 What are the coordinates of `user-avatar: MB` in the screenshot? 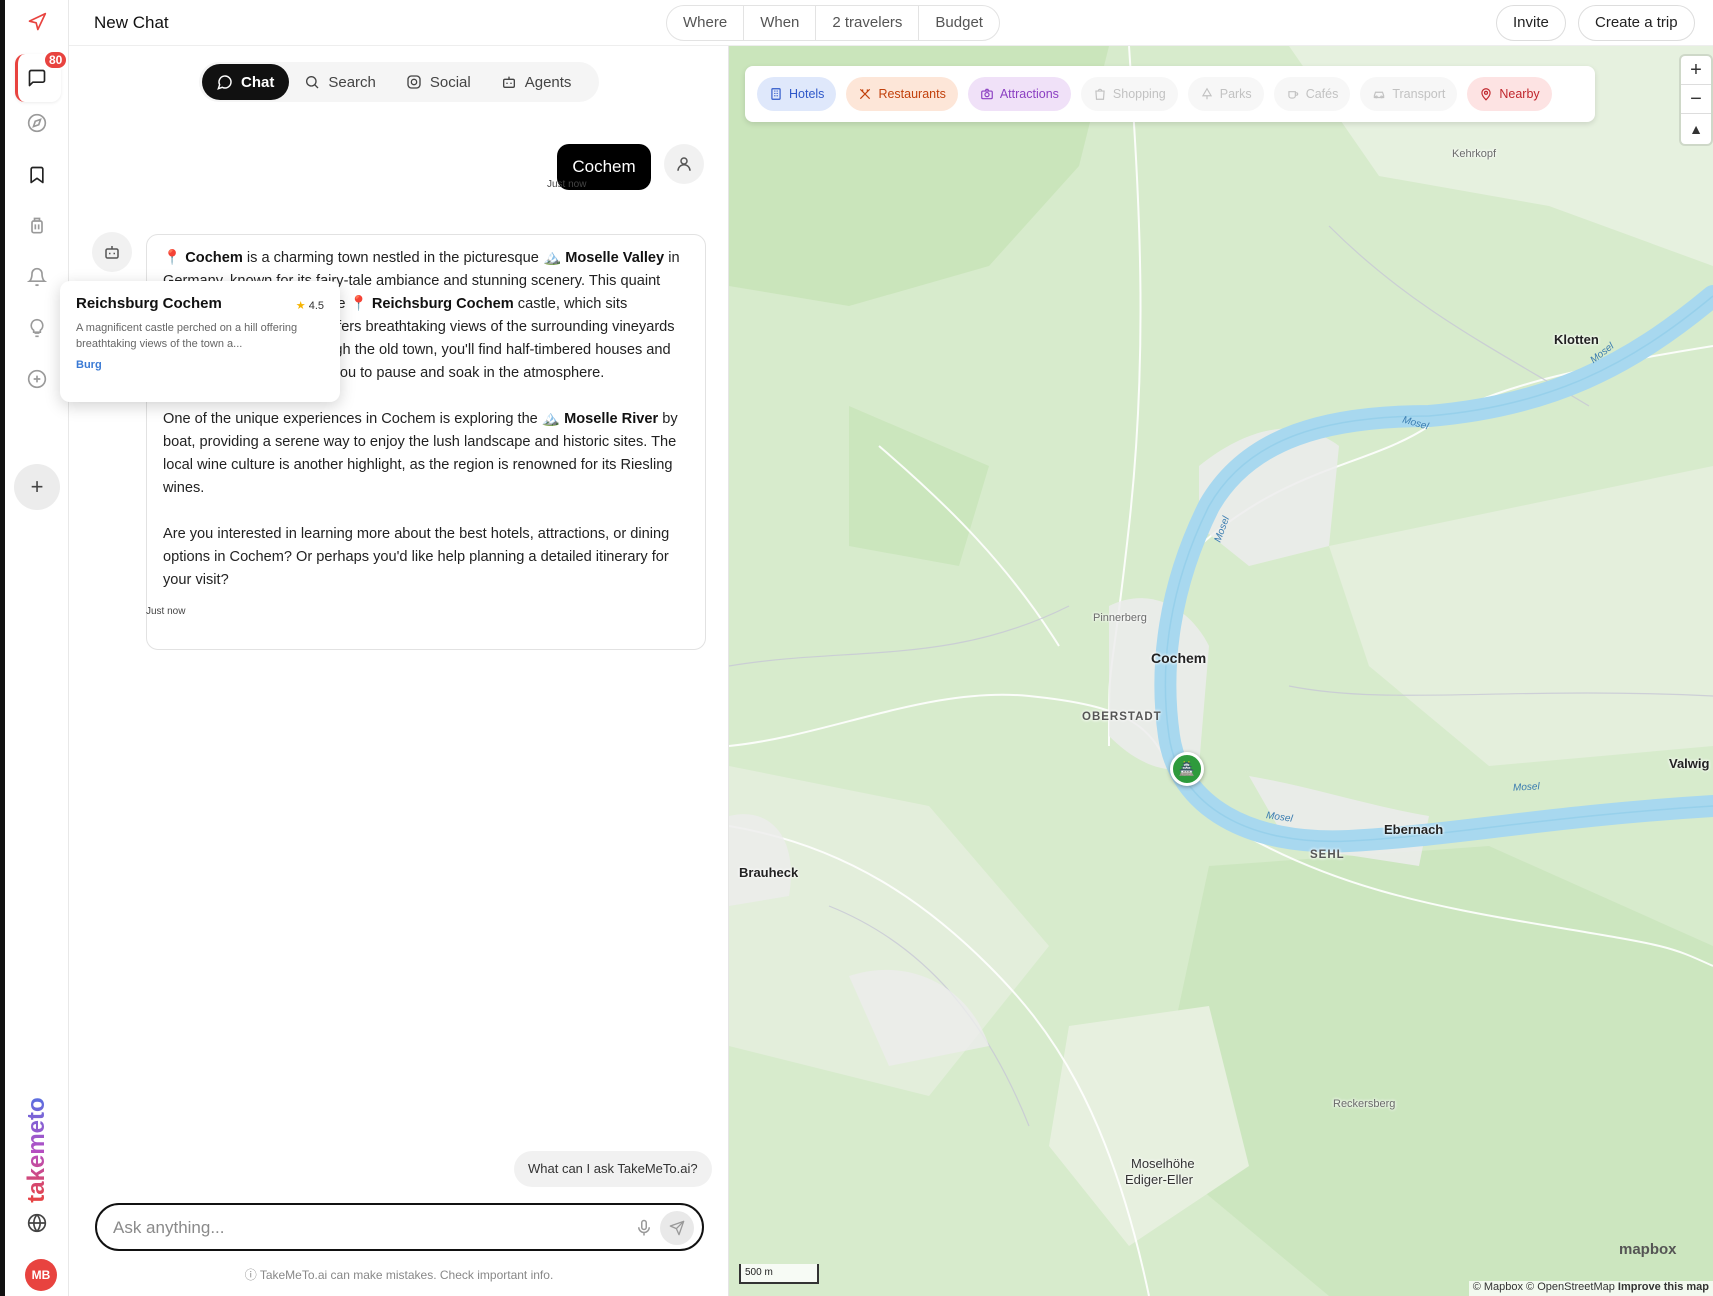 It's located at (41, 1275).